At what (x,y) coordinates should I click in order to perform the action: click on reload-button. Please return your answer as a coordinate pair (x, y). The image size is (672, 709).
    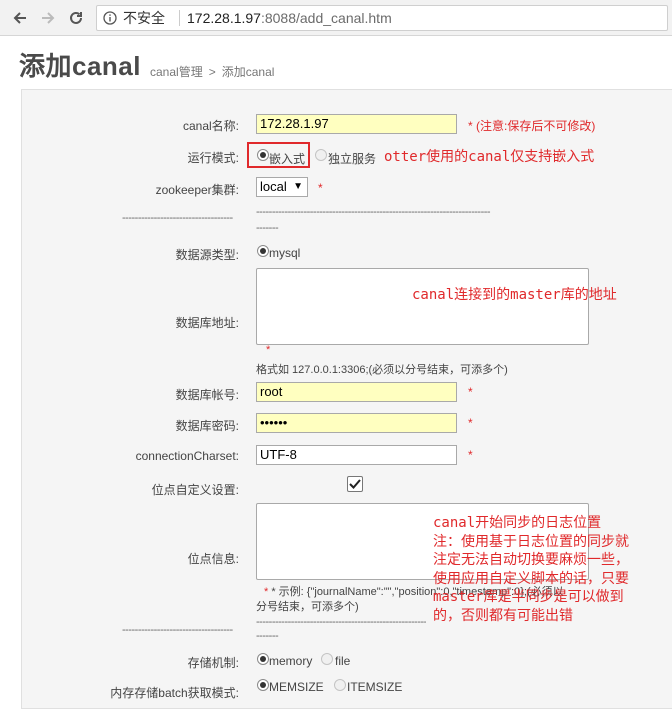
    Looking at the image, I should click on (76, 18).